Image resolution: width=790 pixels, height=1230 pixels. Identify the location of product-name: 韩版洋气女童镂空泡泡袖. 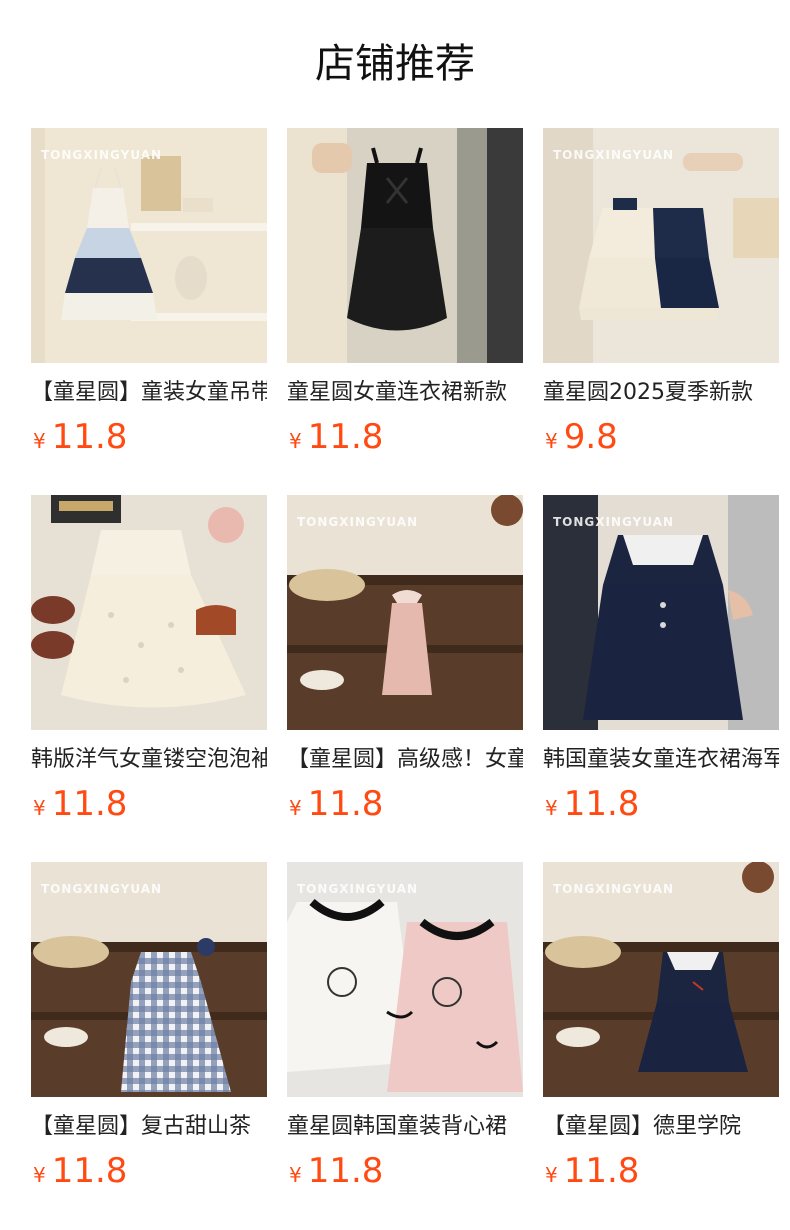
(149, 760).